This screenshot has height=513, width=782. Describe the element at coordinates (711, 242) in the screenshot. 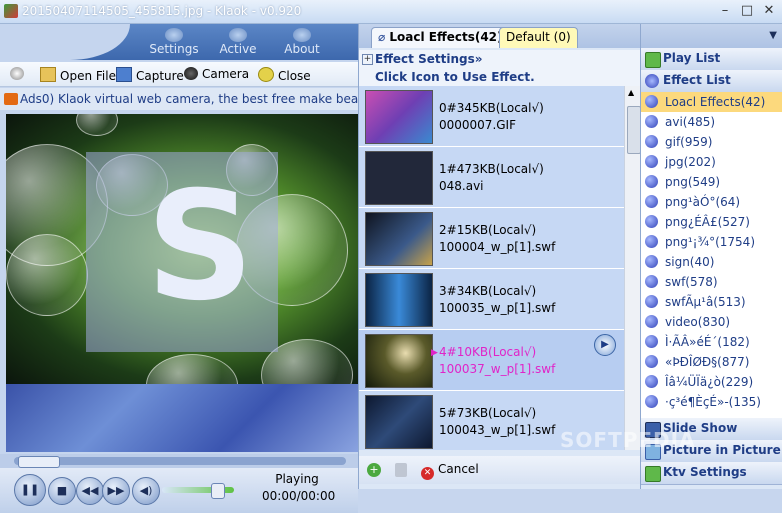

I see `category-item: png¹¡¾°(1754)` at that location.